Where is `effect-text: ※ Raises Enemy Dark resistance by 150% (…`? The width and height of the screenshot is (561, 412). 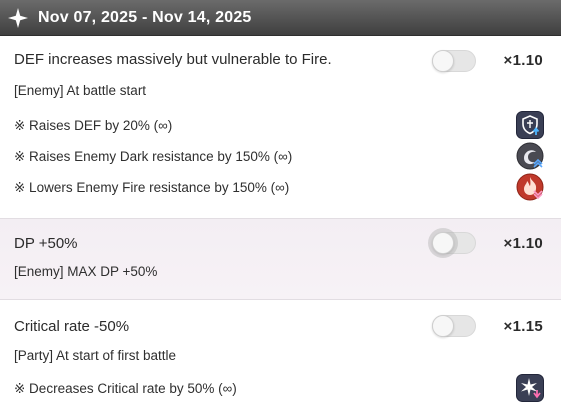
effect-text: ※ Raises Enemy Dark resistance by 150% (… is located at coordinates (153, 156).